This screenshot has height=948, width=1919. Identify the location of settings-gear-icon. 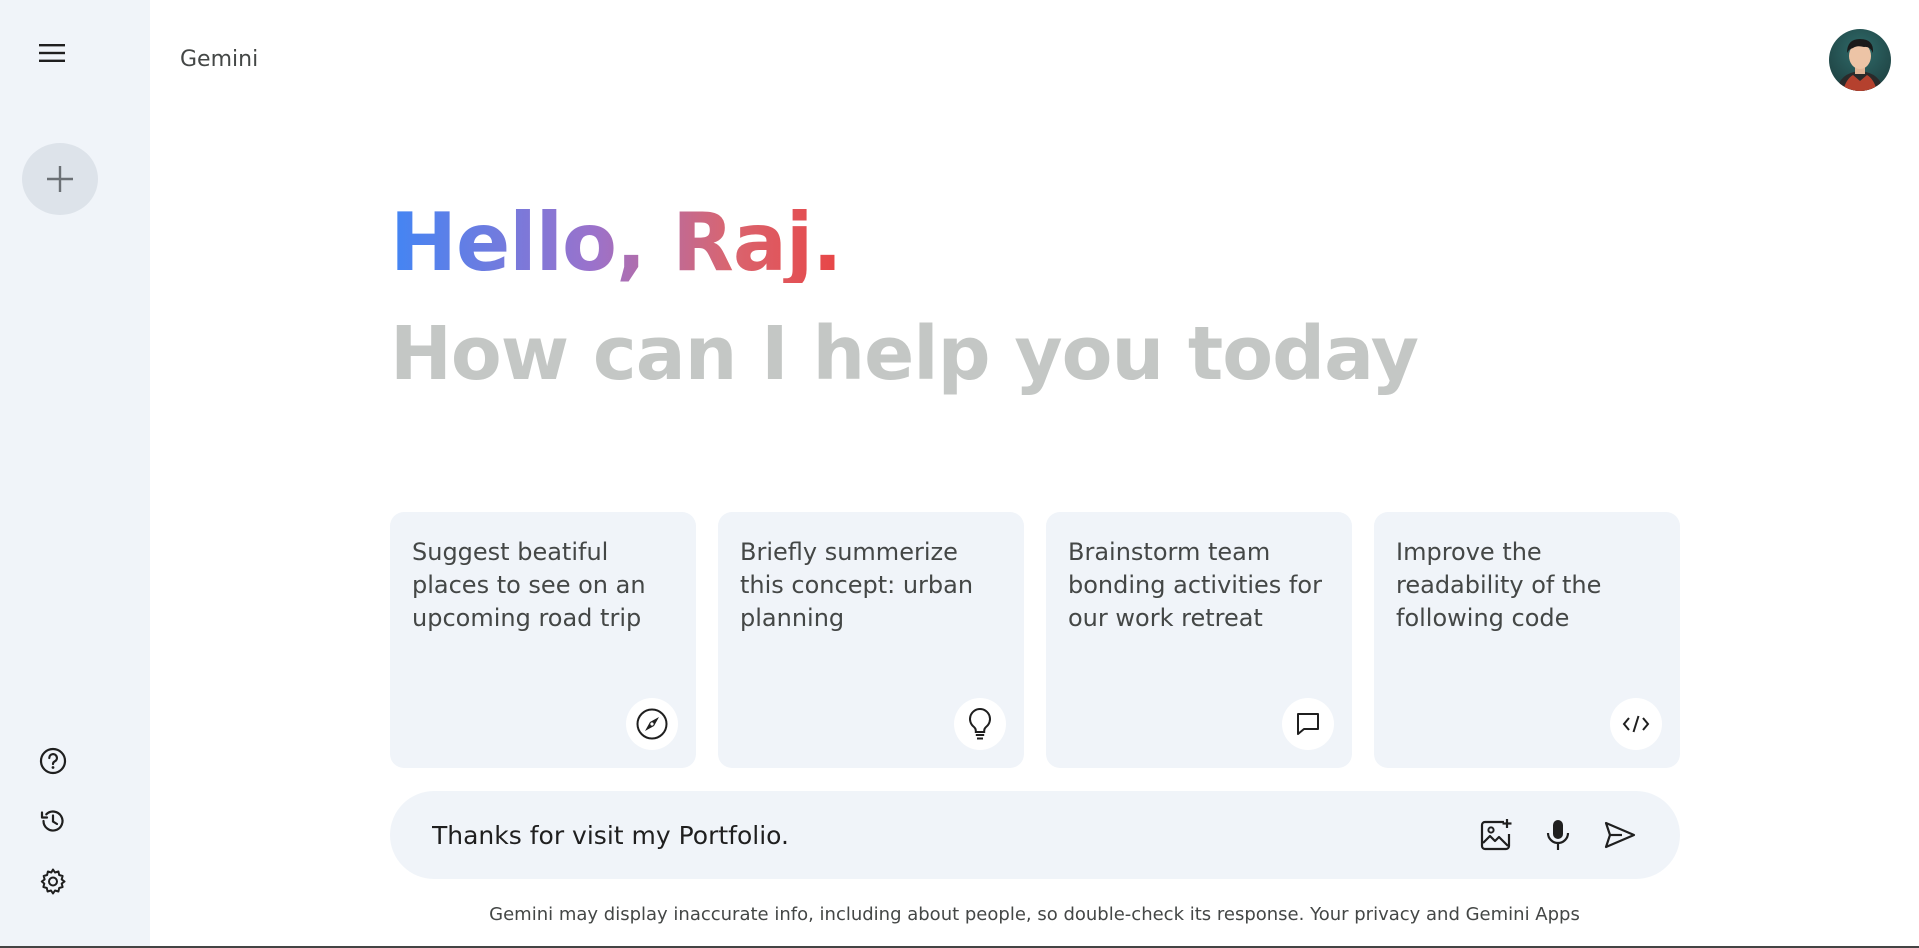
(53, 881).